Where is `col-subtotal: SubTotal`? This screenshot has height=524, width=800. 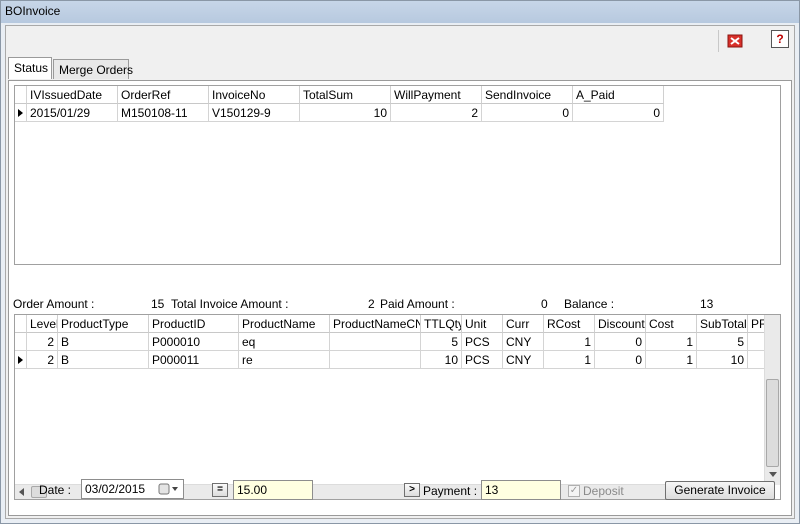 col-subtotal: SubTotal is located at coordinates (722, 324).